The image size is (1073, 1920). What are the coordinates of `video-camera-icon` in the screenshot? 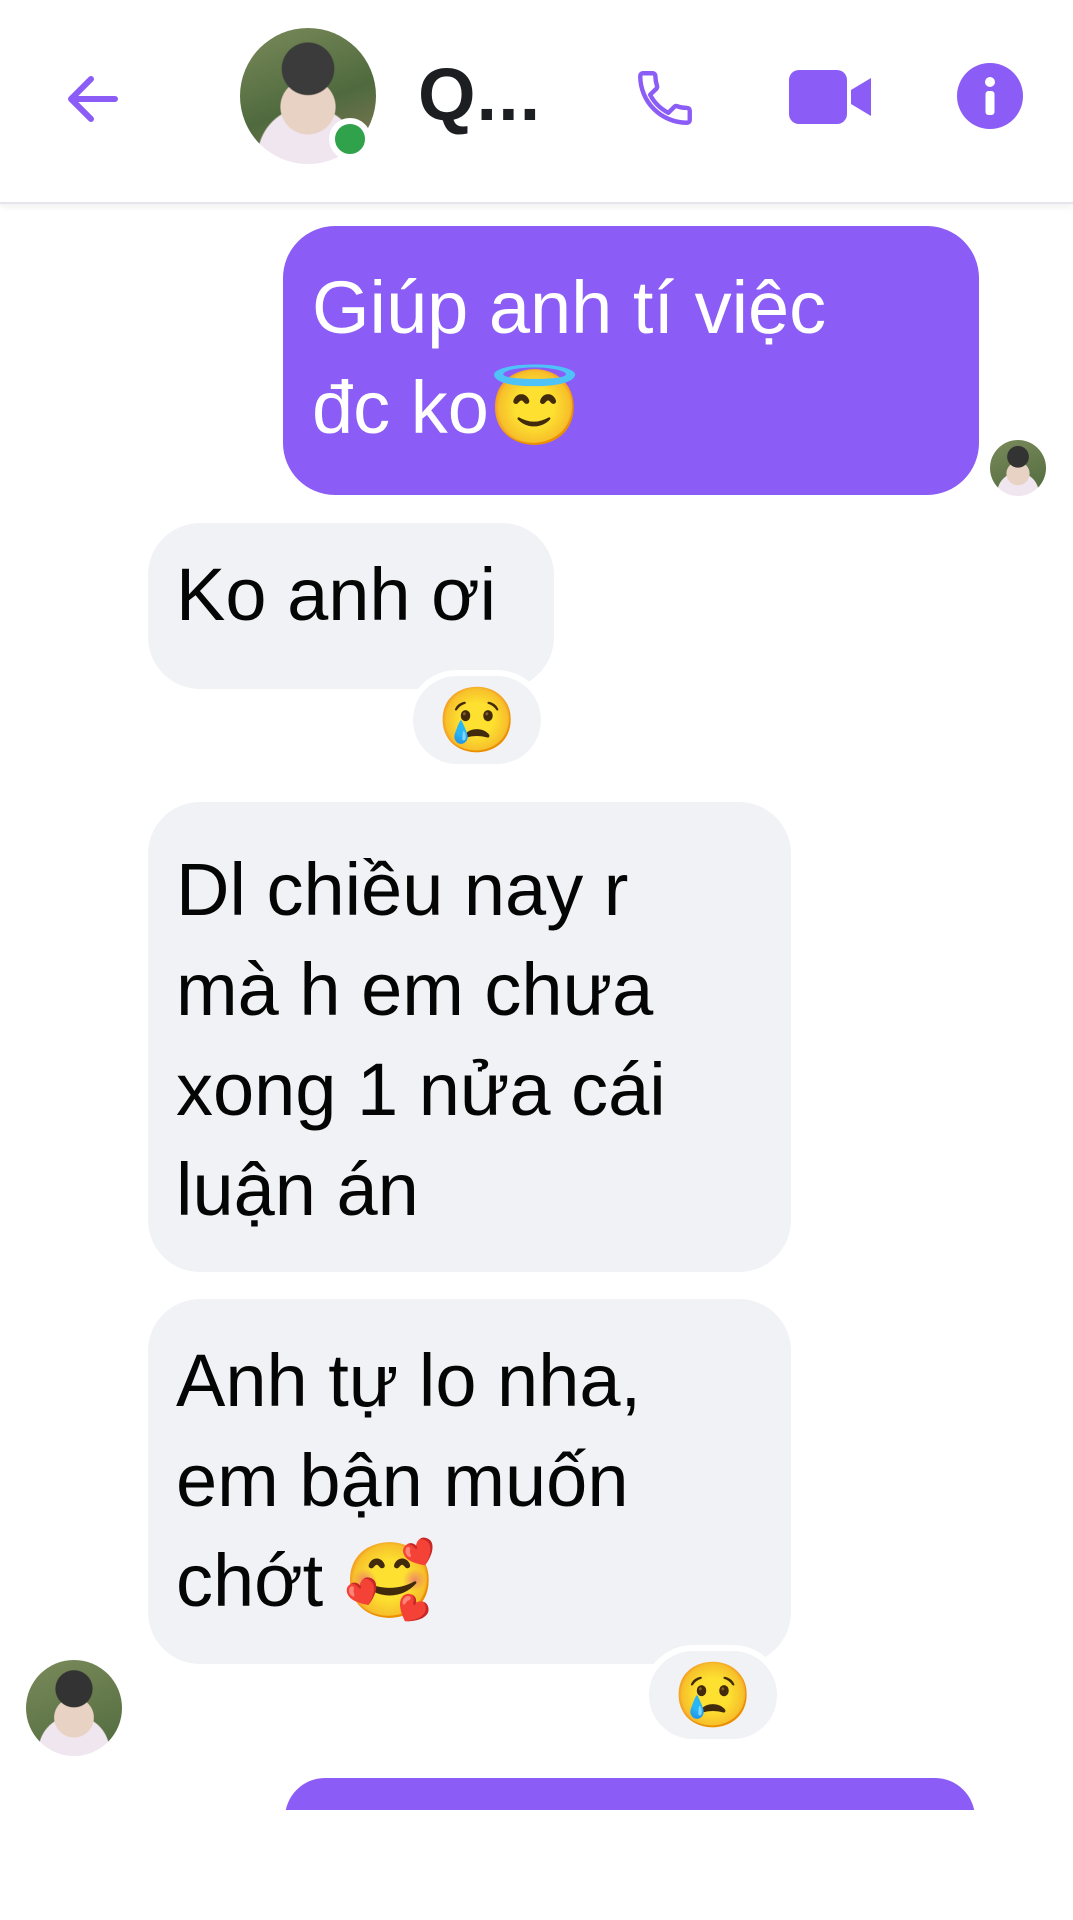 It's located at (830, 97).